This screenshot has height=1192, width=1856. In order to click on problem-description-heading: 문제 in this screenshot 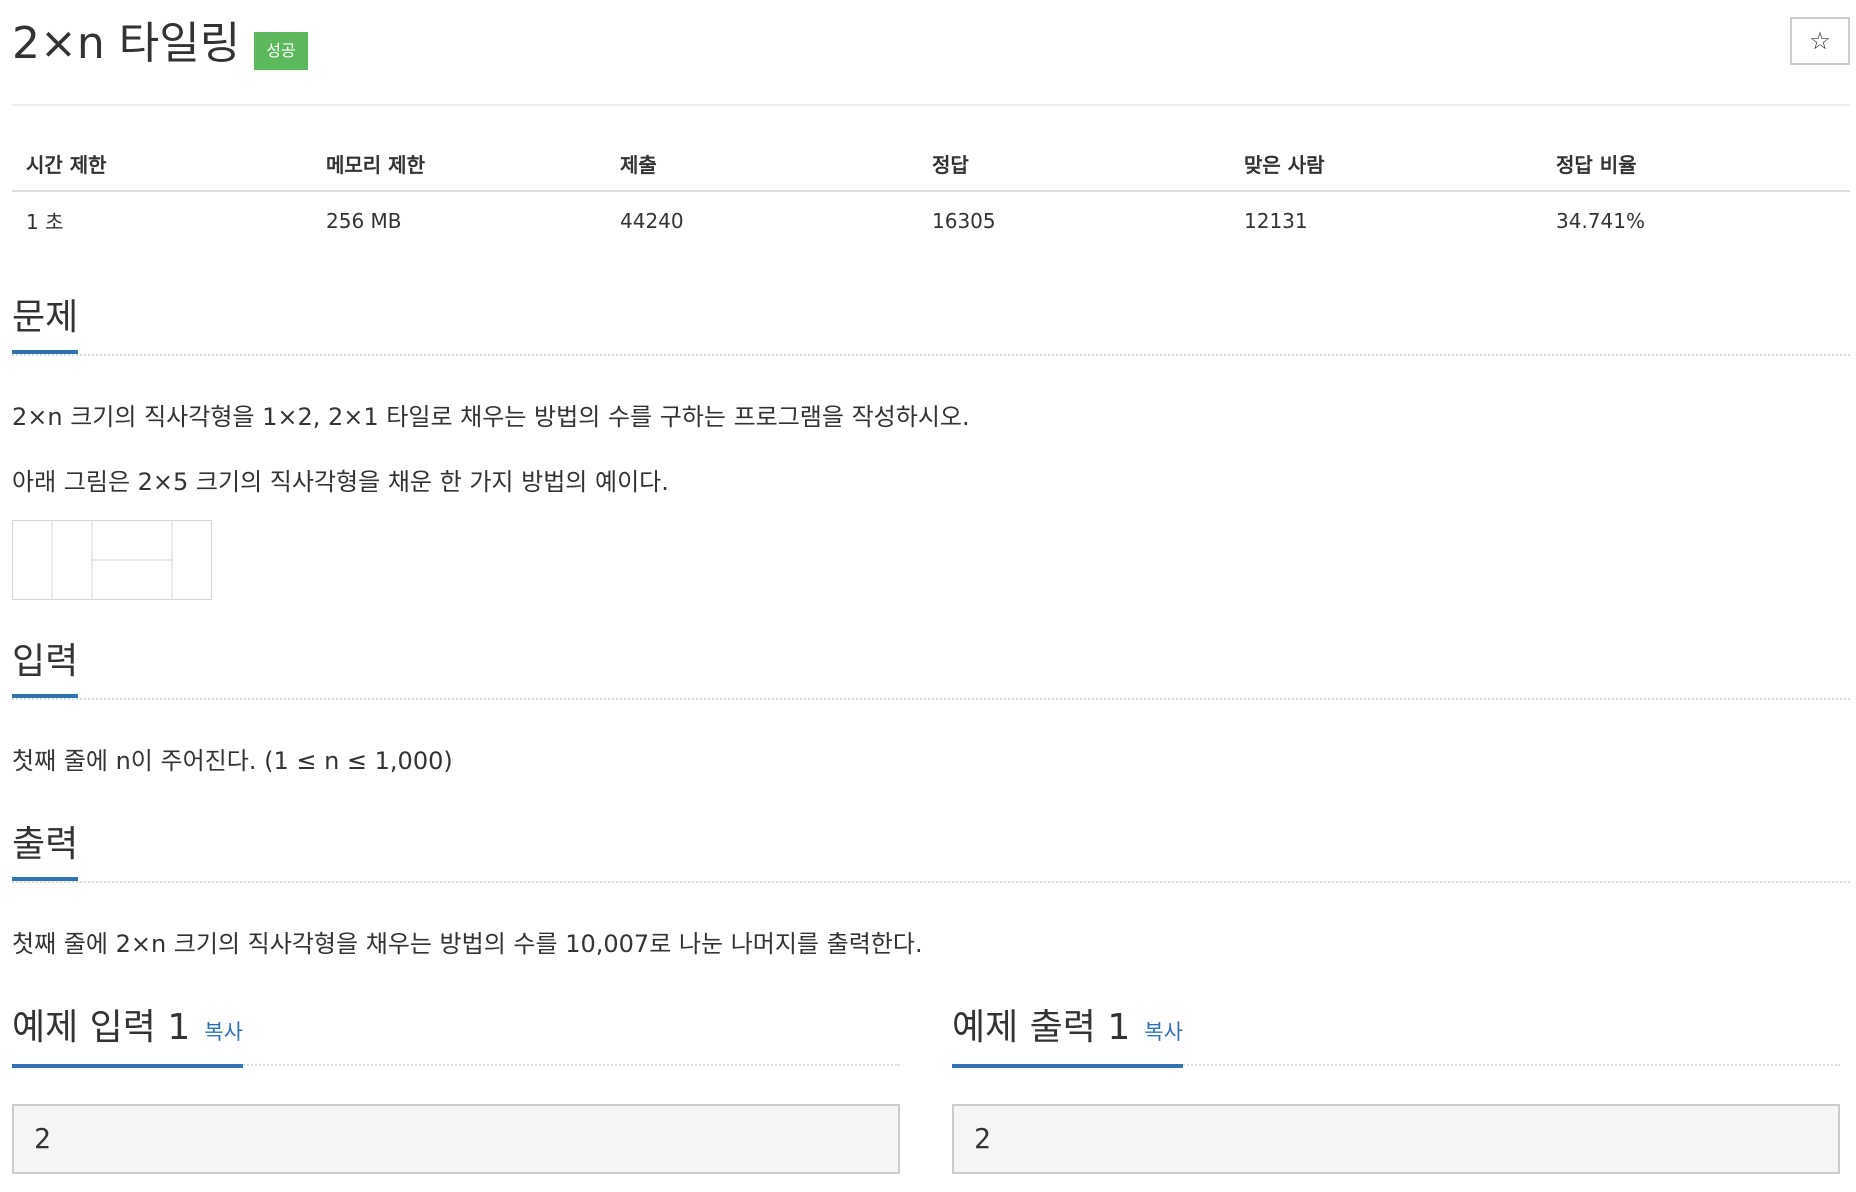, I will do `click(45, 323)`.